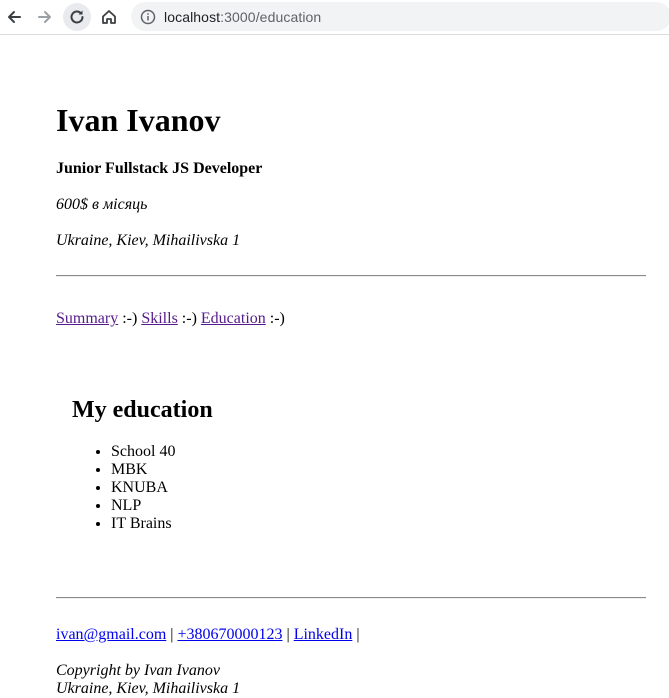 The image size is (669, 698). Describe the element at coordinates (159, 318) in the screenshot. I see `nav-link-skills: Skills` at that location.